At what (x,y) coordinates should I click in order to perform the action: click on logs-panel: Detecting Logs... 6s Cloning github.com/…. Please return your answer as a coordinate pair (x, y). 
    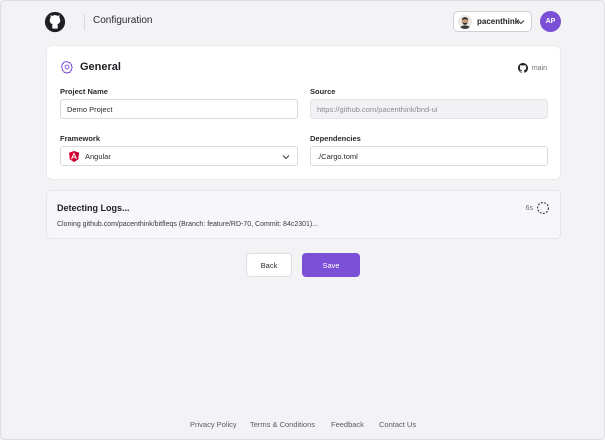
    Looking at the image, I should click on (303, 214).